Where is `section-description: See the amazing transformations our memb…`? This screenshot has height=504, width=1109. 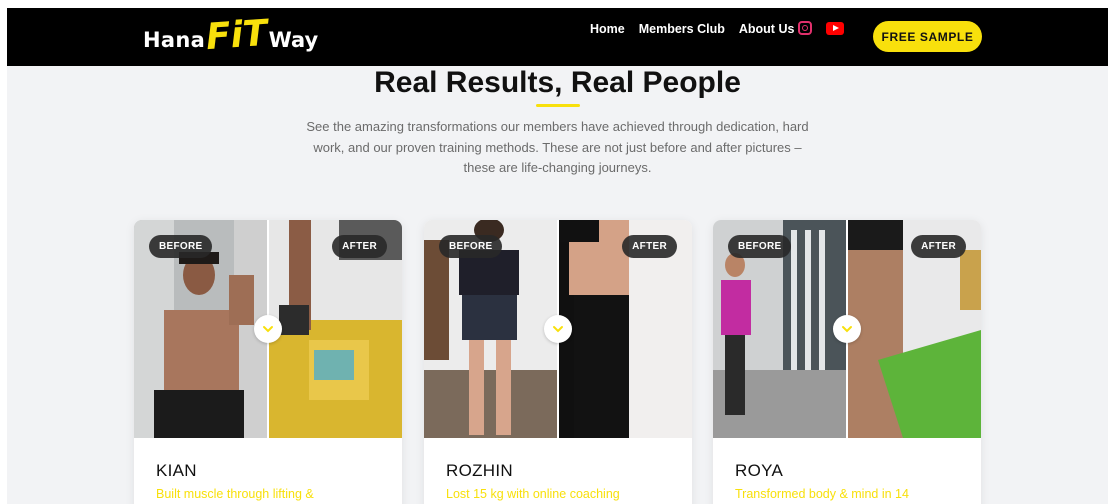 section-description: See the amazing transformations our memb… is located at coordinates (557, 147).